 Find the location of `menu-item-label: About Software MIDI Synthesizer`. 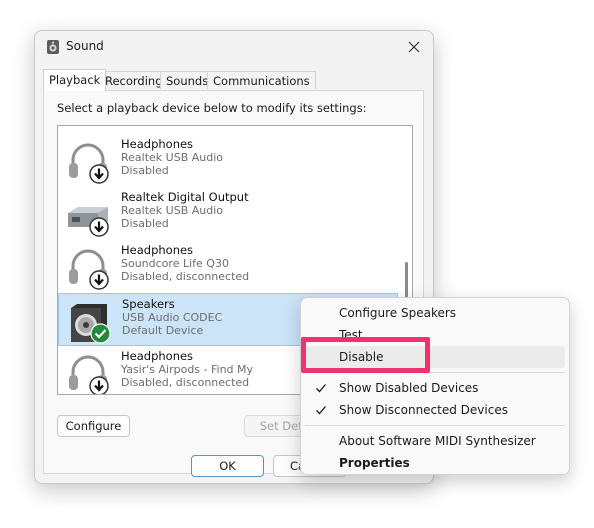

menu-item-label: About Software MIDI Synthesizer is located at coordinates (437, 441).